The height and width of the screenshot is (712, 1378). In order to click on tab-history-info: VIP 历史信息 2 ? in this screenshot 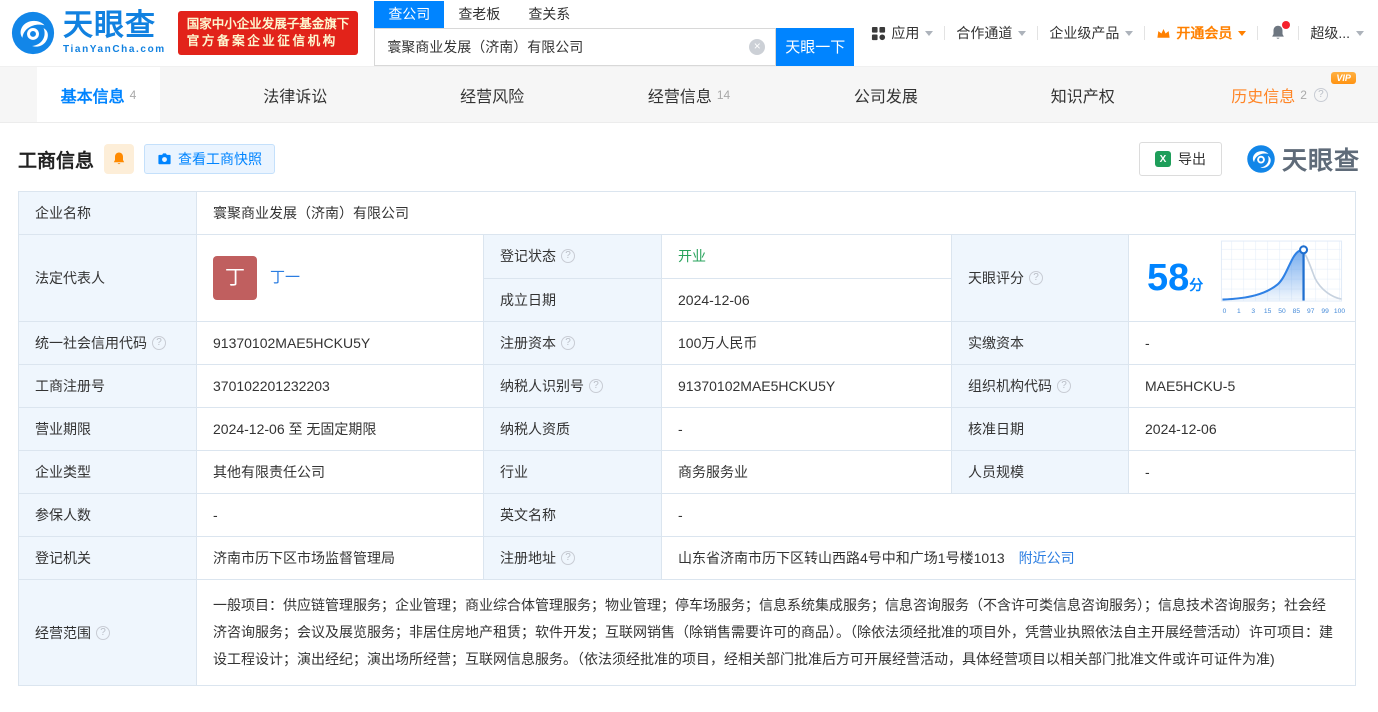, I will do `click(1279, 94)`.